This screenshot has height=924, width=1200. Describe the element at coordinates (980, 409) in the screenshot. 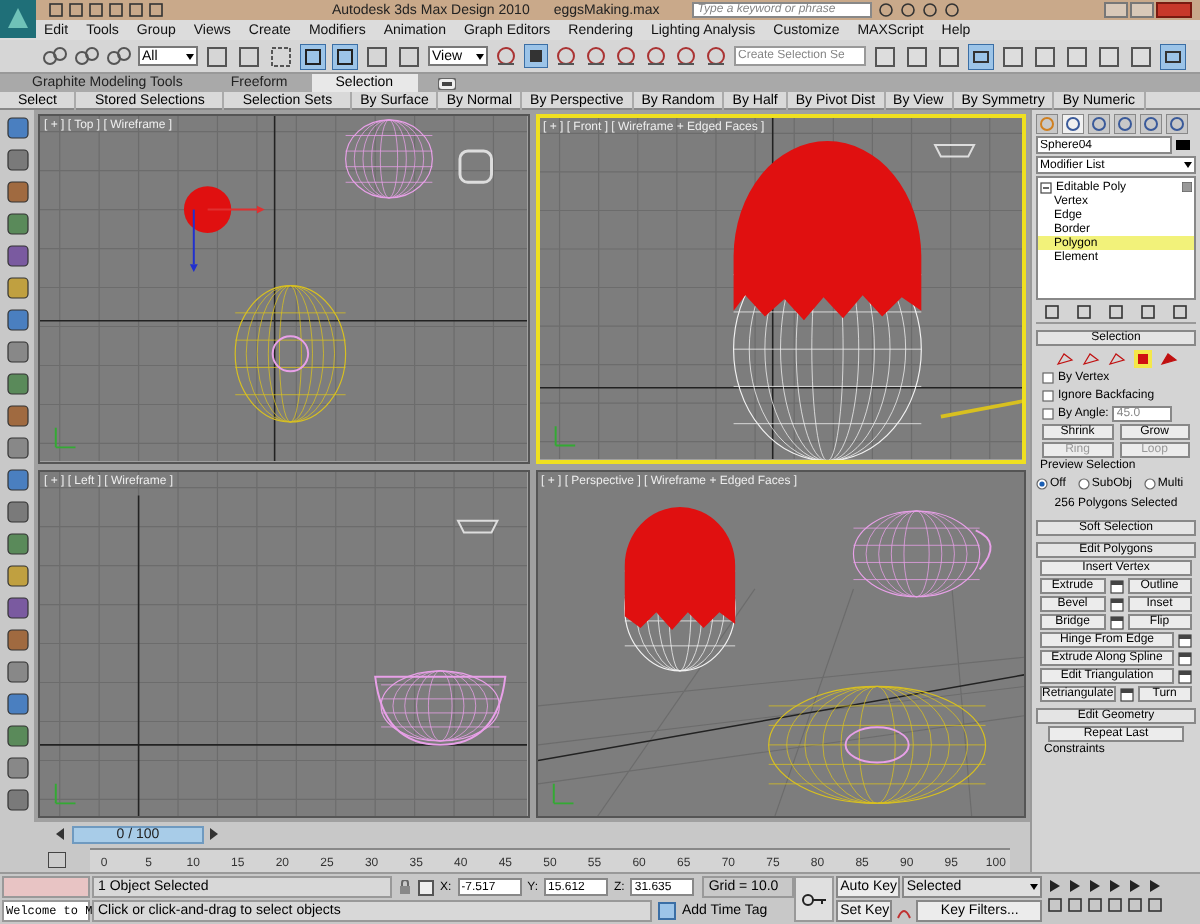

I see `rod-drawing` at that location.